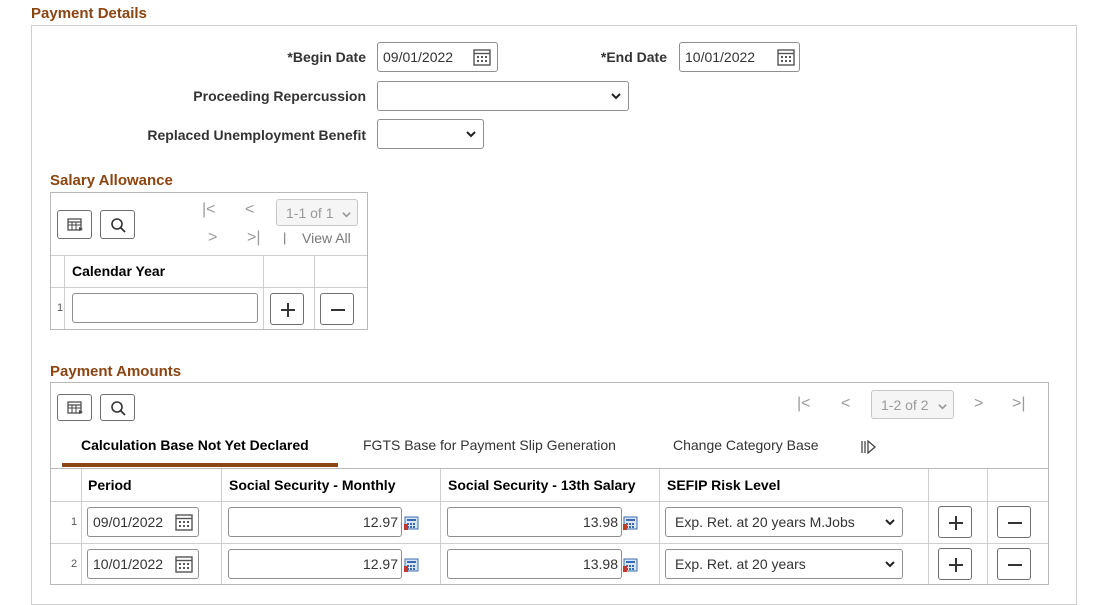 The width and height of the screenshot is (1100, 605). I want to click on ss-monthly-header: Social Security - Monthly, so click(312, 485).